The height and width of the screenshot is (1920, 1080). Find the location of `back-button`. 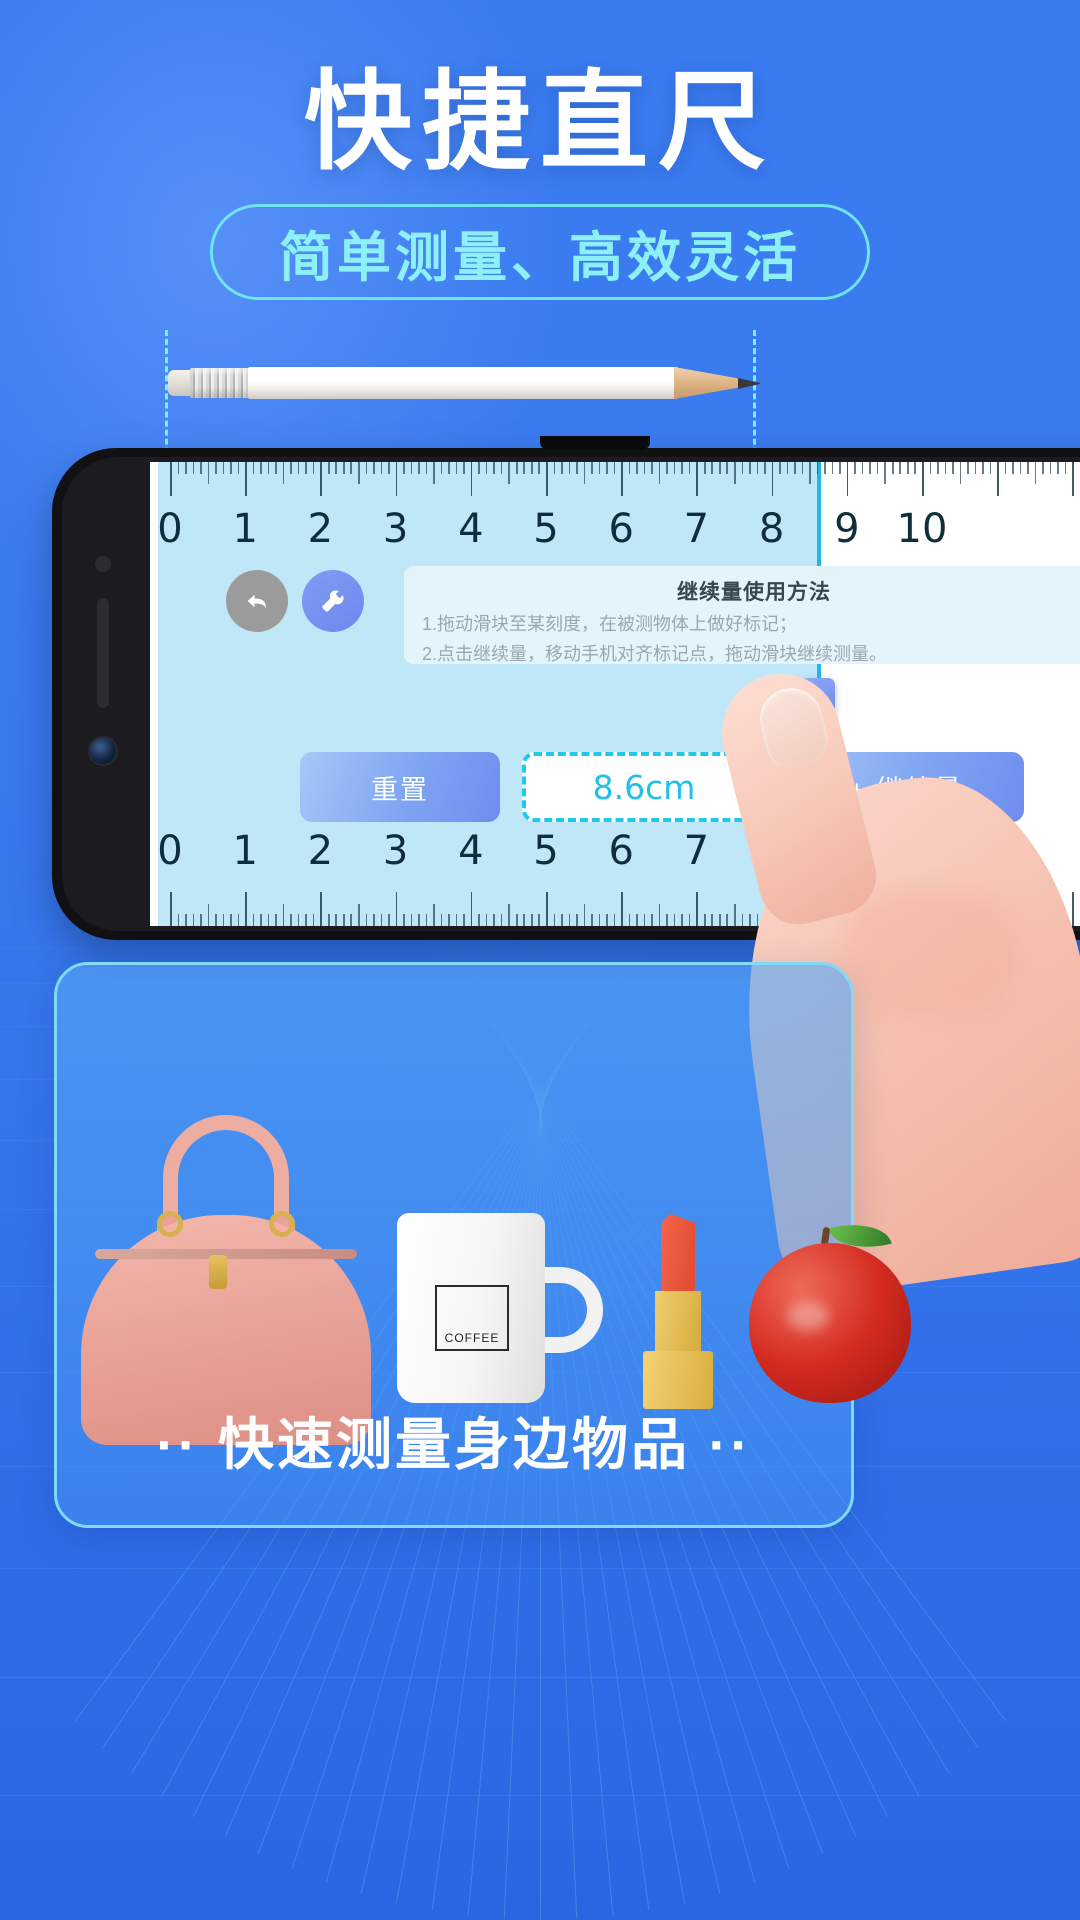

back-button is located at coordinates (257, 601).